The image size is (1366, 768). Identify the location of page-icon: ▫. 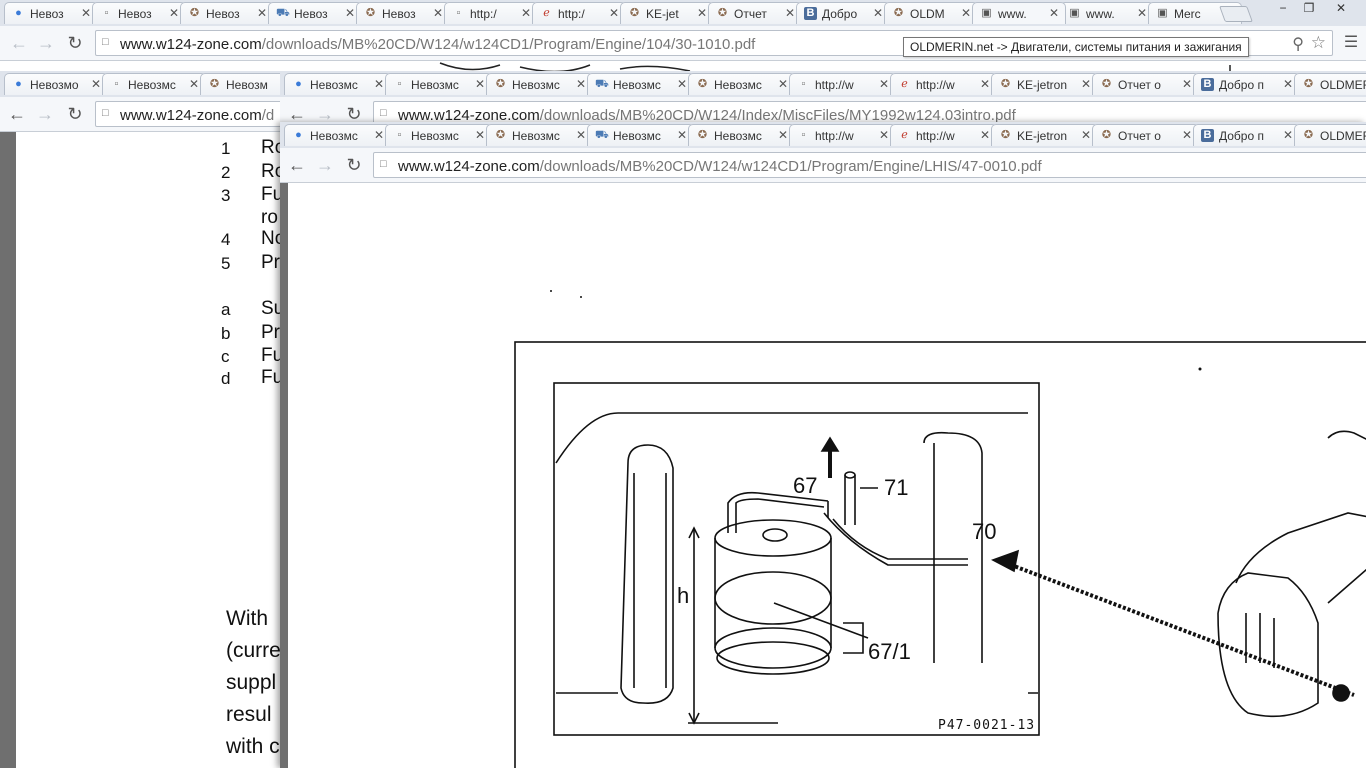
(116, 84).